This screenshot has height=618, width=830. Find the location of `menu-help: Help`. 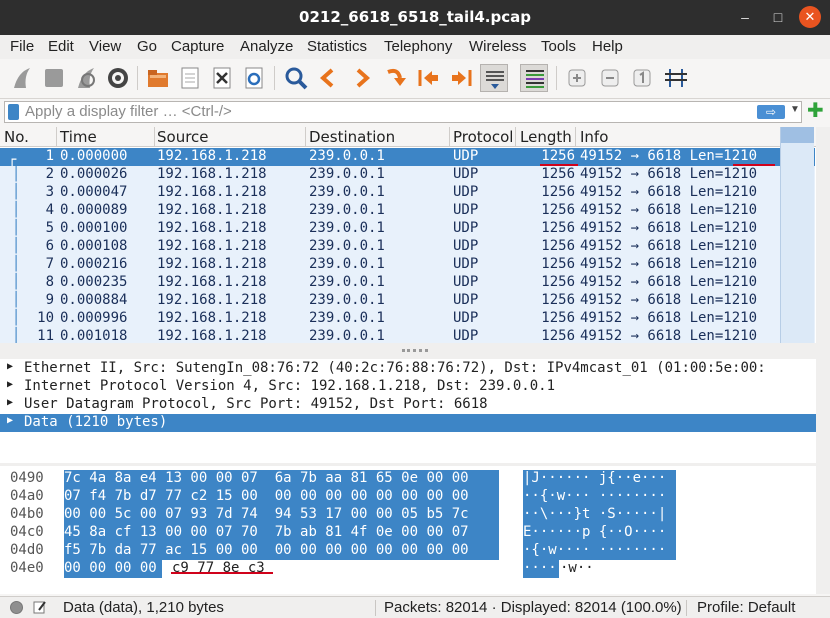

menu-help: Help is located at coordinates (607, 46).